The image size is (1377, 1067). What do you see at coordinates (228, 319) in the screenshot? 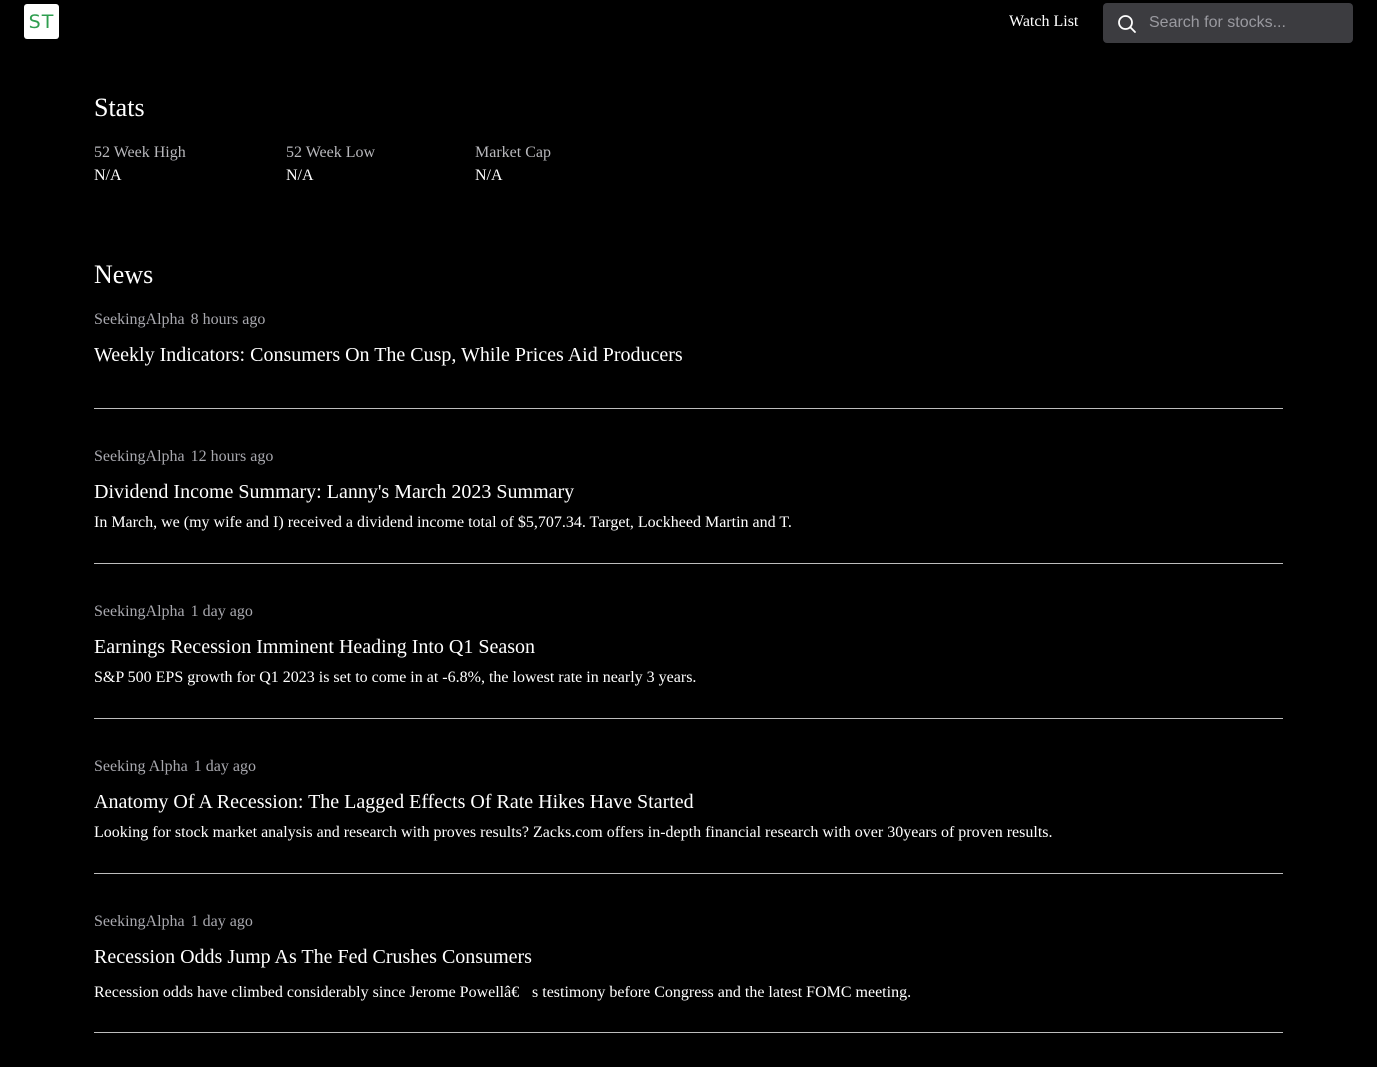
I see `news-time: 8 hours ago` at bounding box center [228, 319].